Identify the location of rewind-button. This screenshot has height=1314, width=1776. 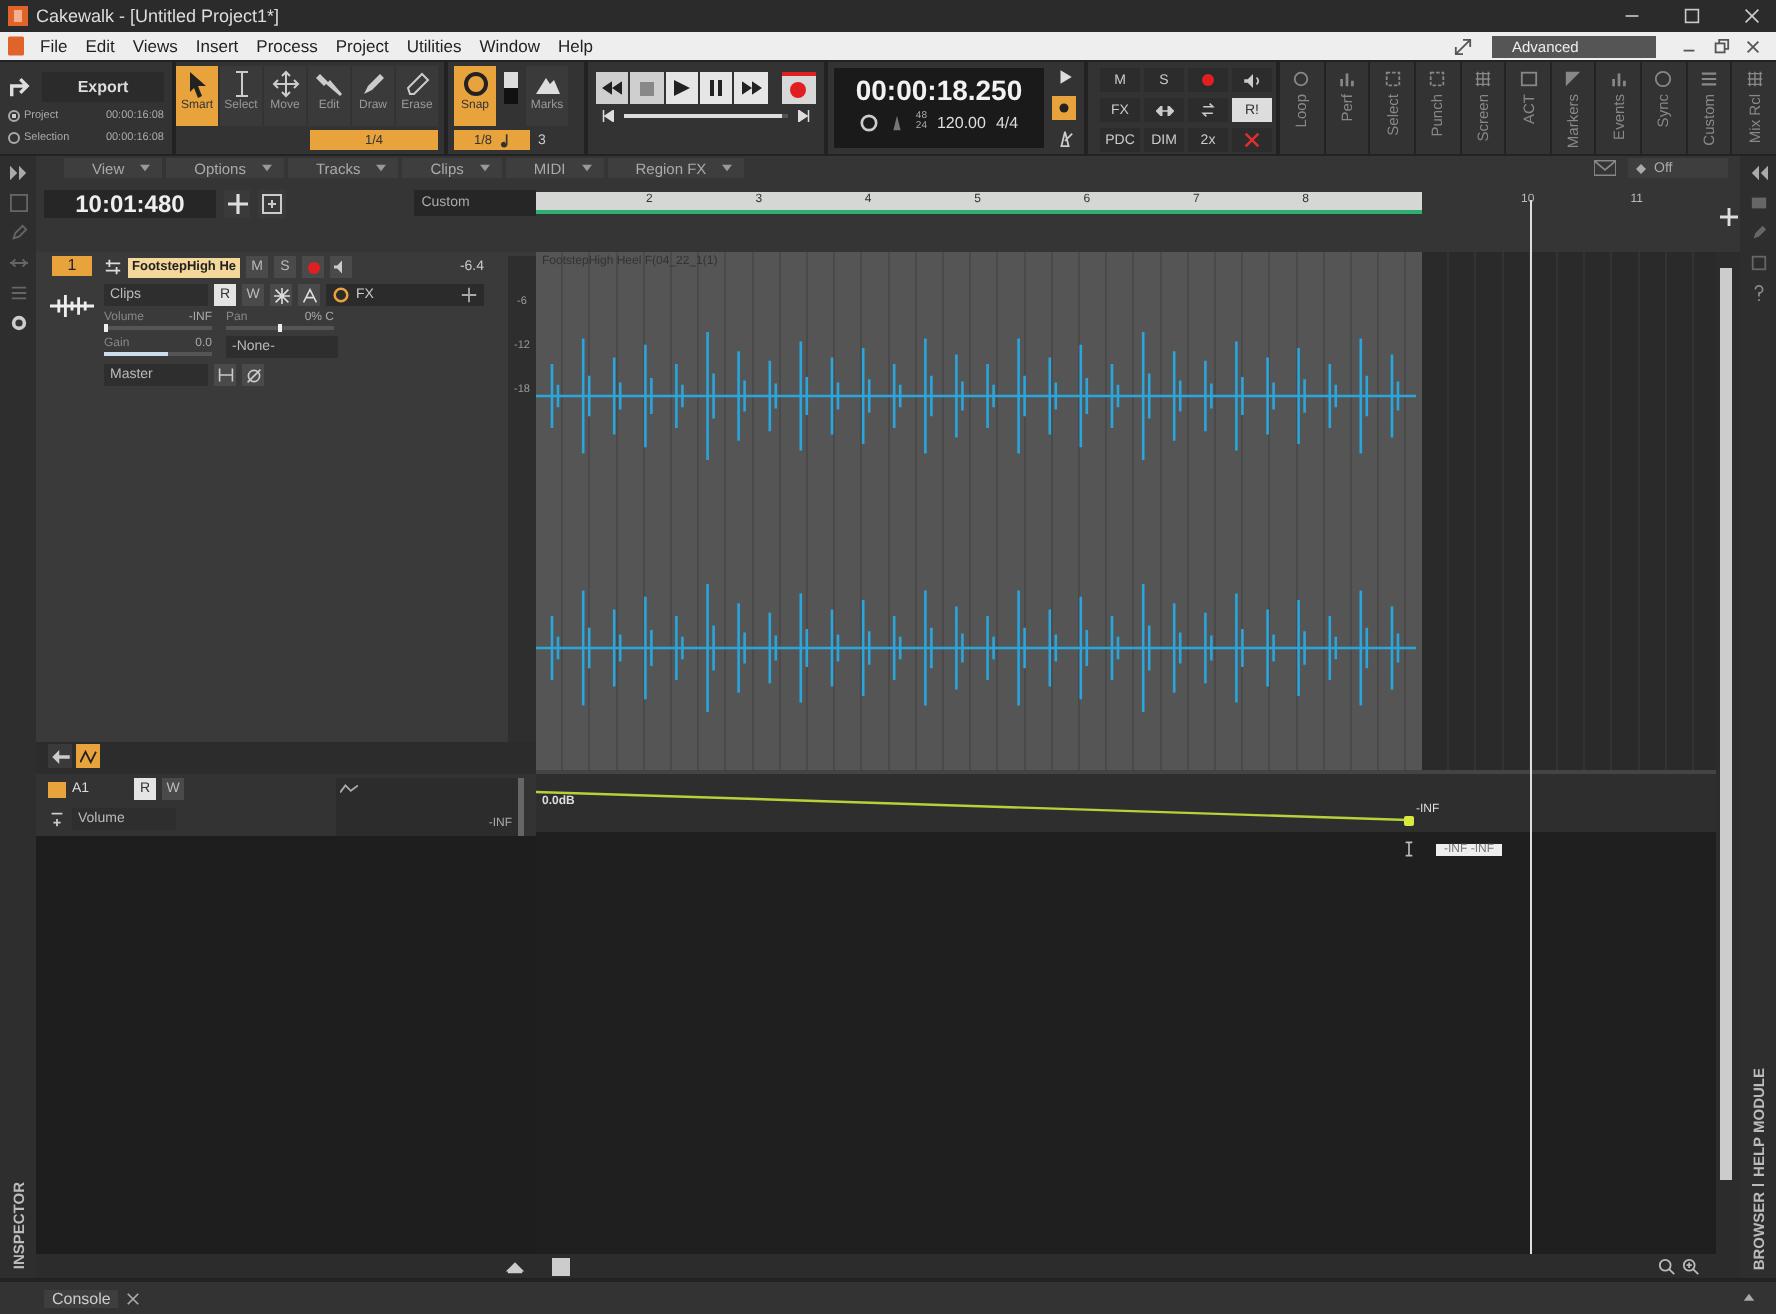
(612, 88).